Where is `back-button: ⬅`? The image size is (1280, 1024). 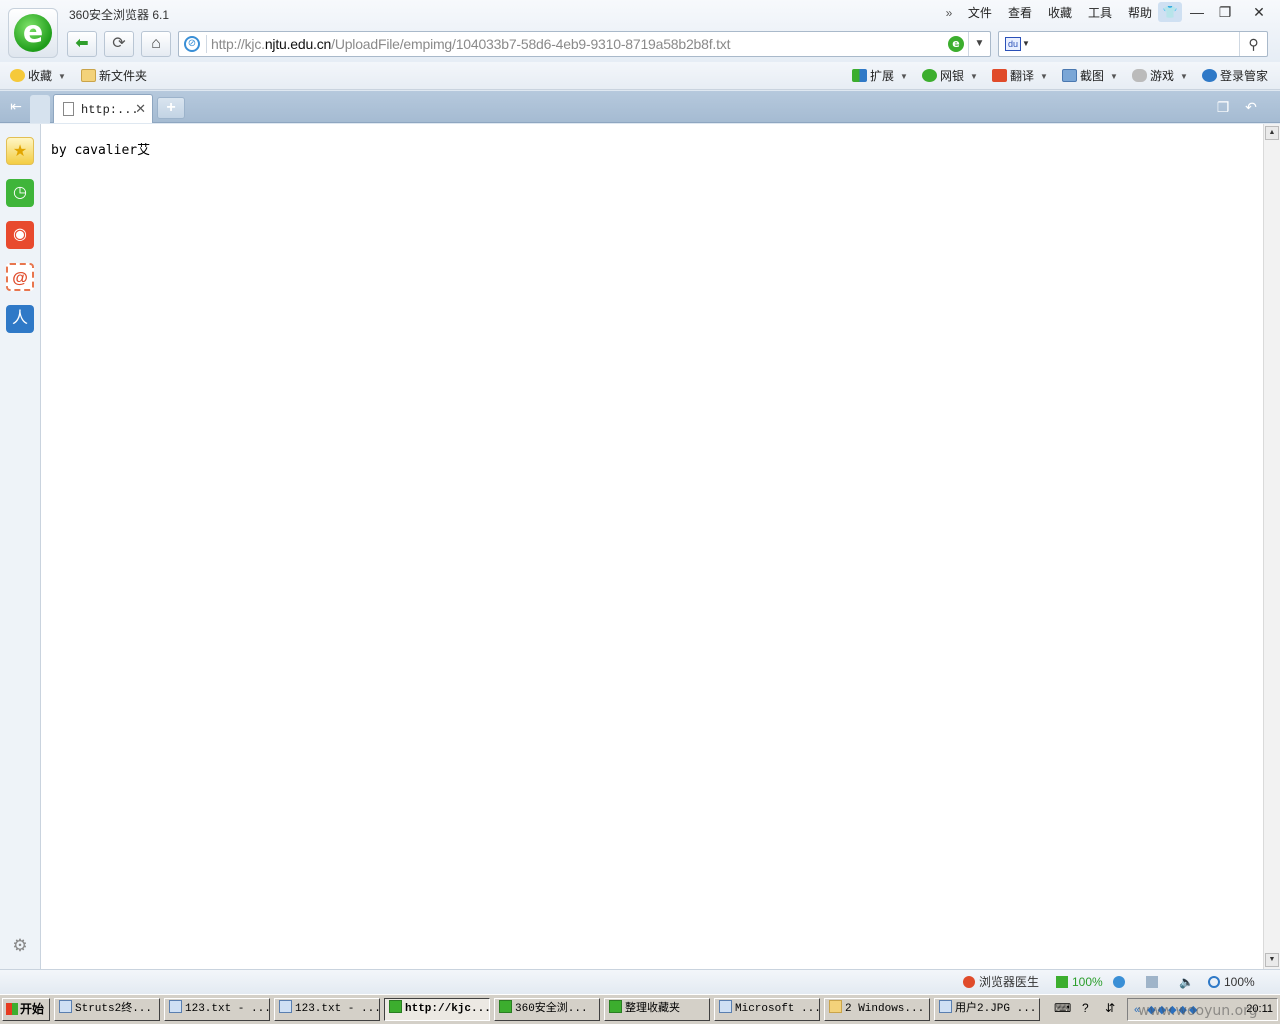 back-button: ⬅ is located at coordinates (82, 44).